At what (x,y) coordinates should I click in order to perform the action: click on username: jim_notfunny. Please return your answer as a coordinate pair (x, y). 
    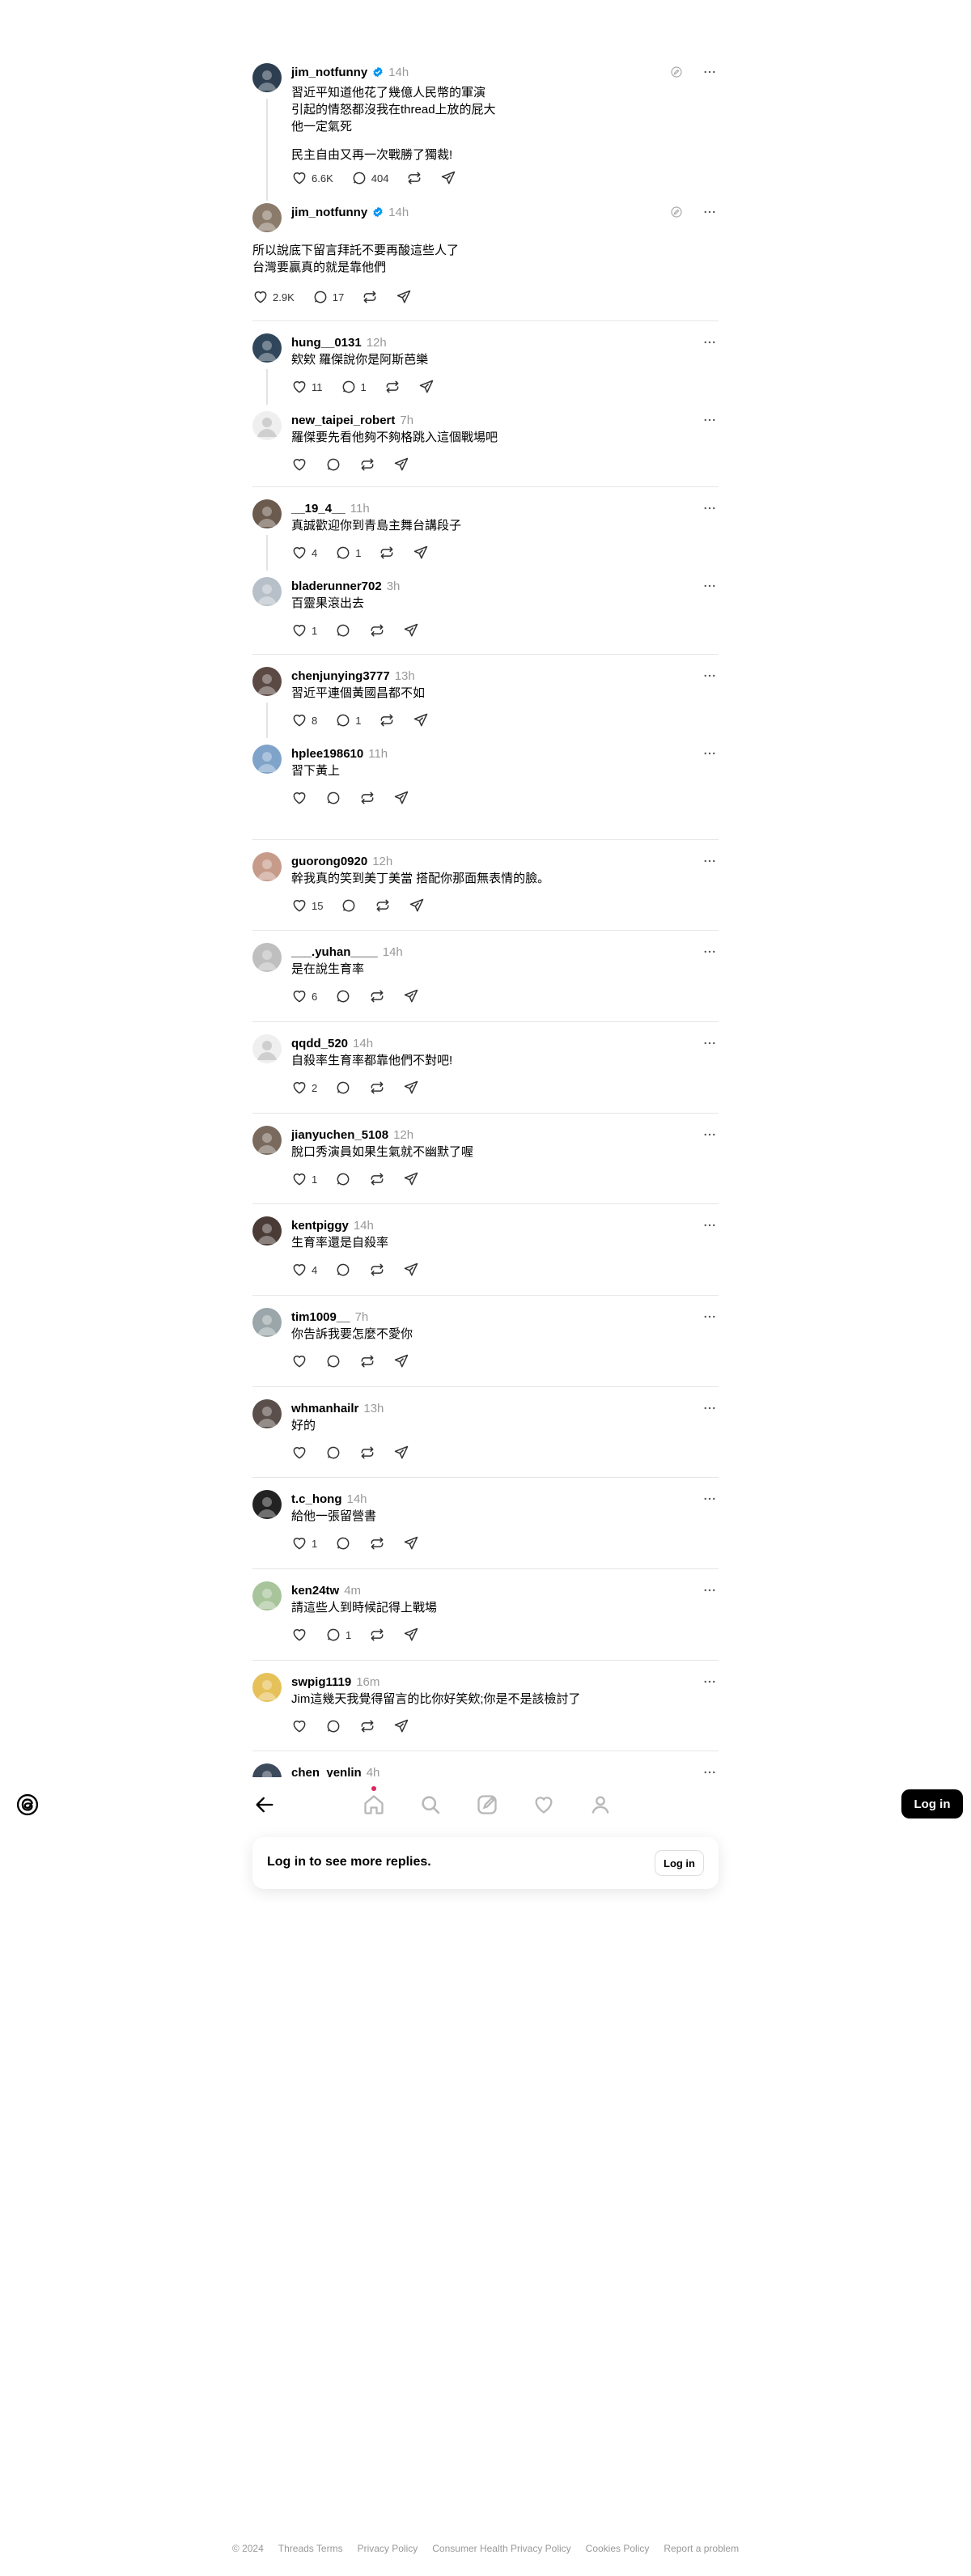
    Looking at the image, I should click on (329, 212).